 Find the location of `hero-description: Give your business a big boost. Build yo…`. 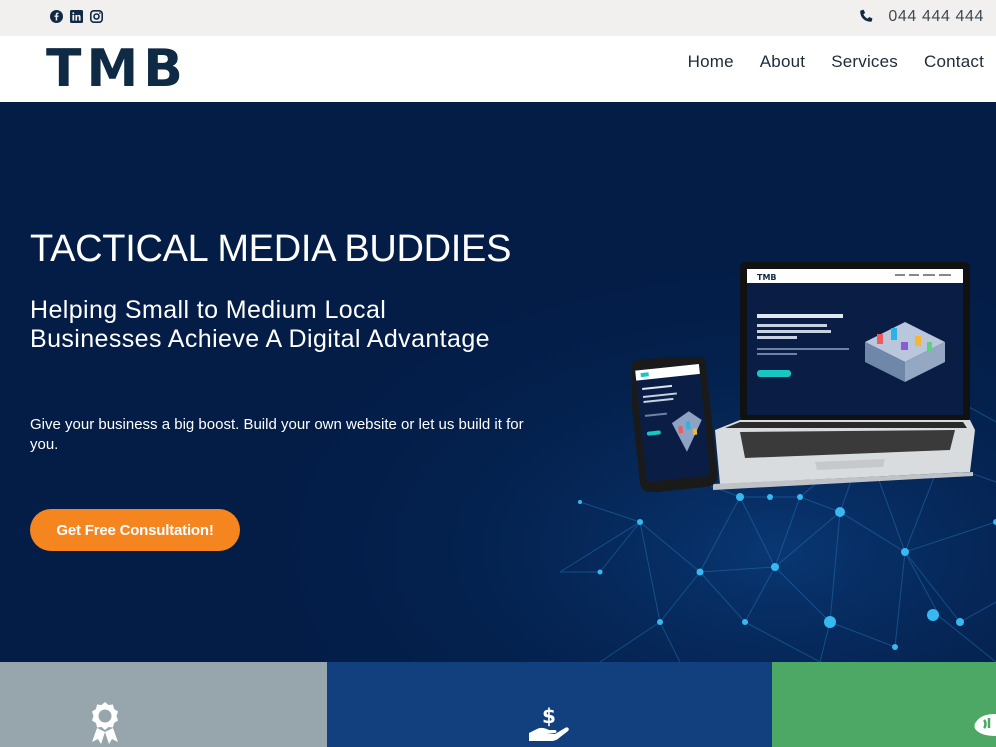

hero-description: Give your business a big boost. Build yo… is located at coordinates (277, 434).